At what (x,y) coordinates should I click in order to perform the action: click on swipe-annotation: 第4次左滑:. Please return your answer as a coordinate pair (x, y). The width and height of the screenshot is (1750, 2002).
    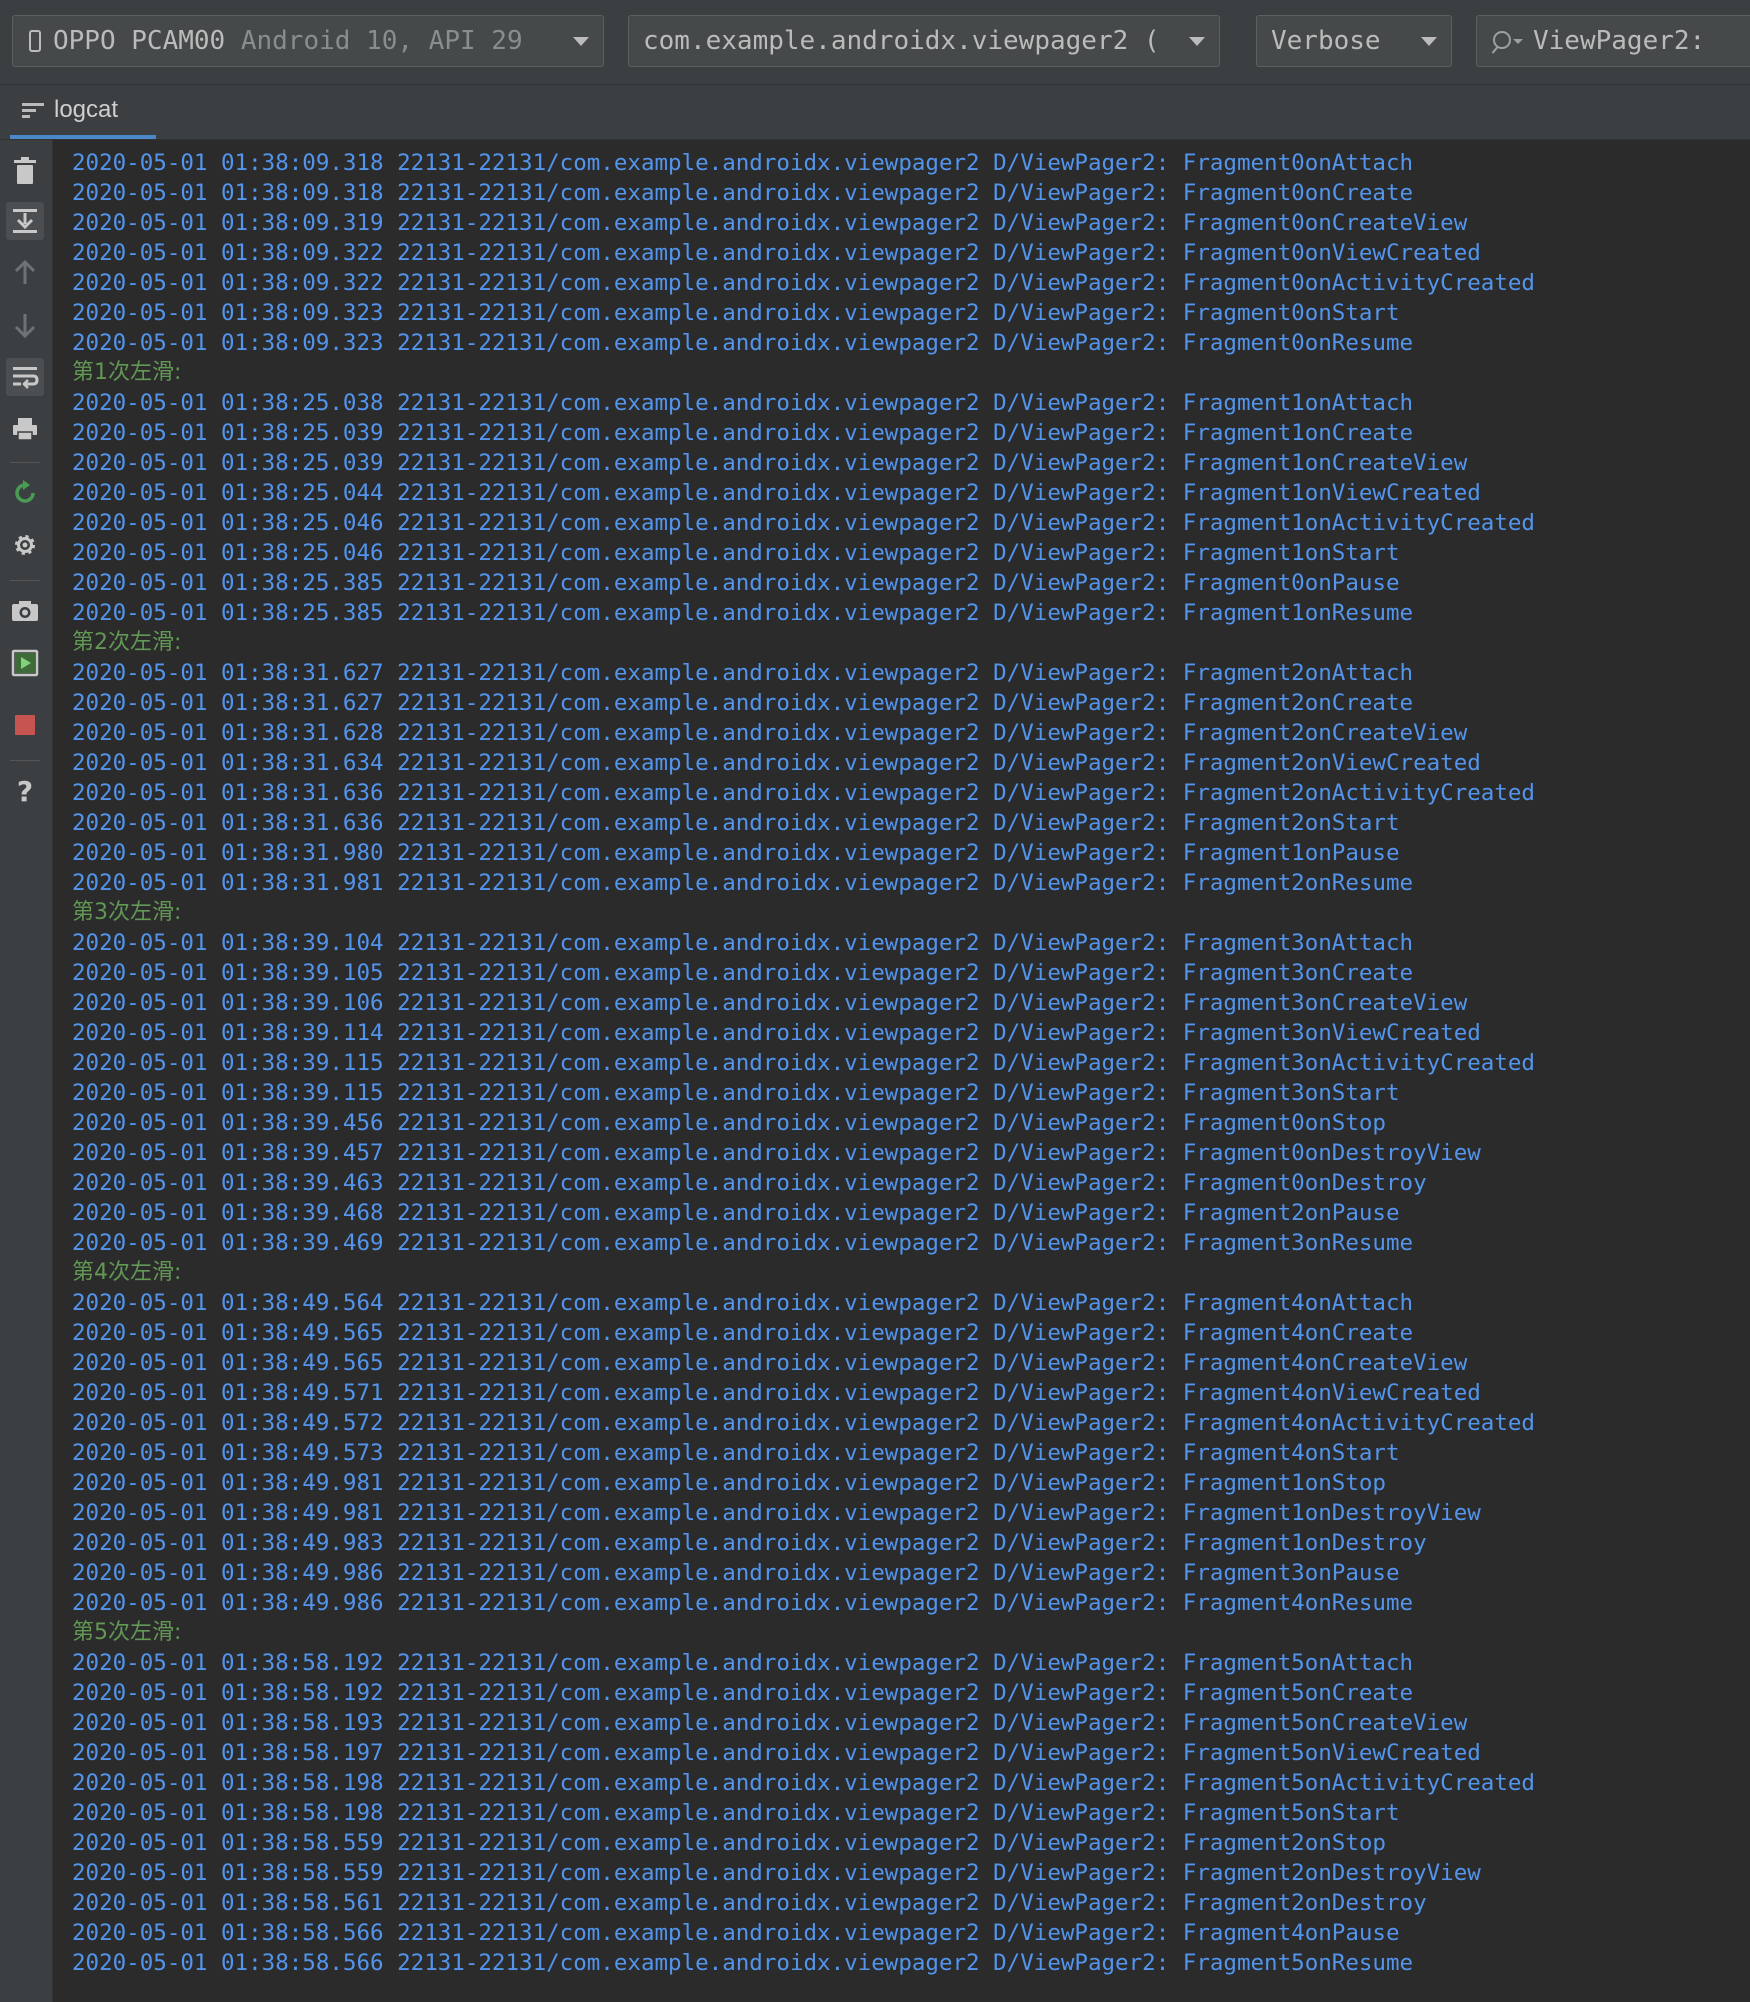
    Looking at the image, I should click on (127, 1272).